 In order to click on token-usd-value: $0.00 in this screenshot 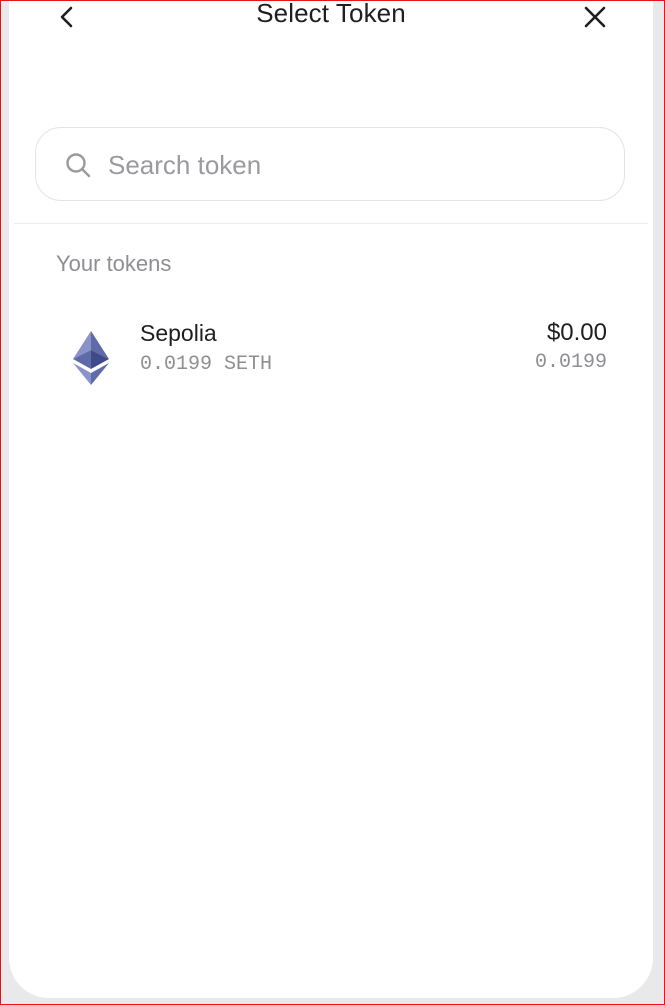, I will do `click(576, 332)`.